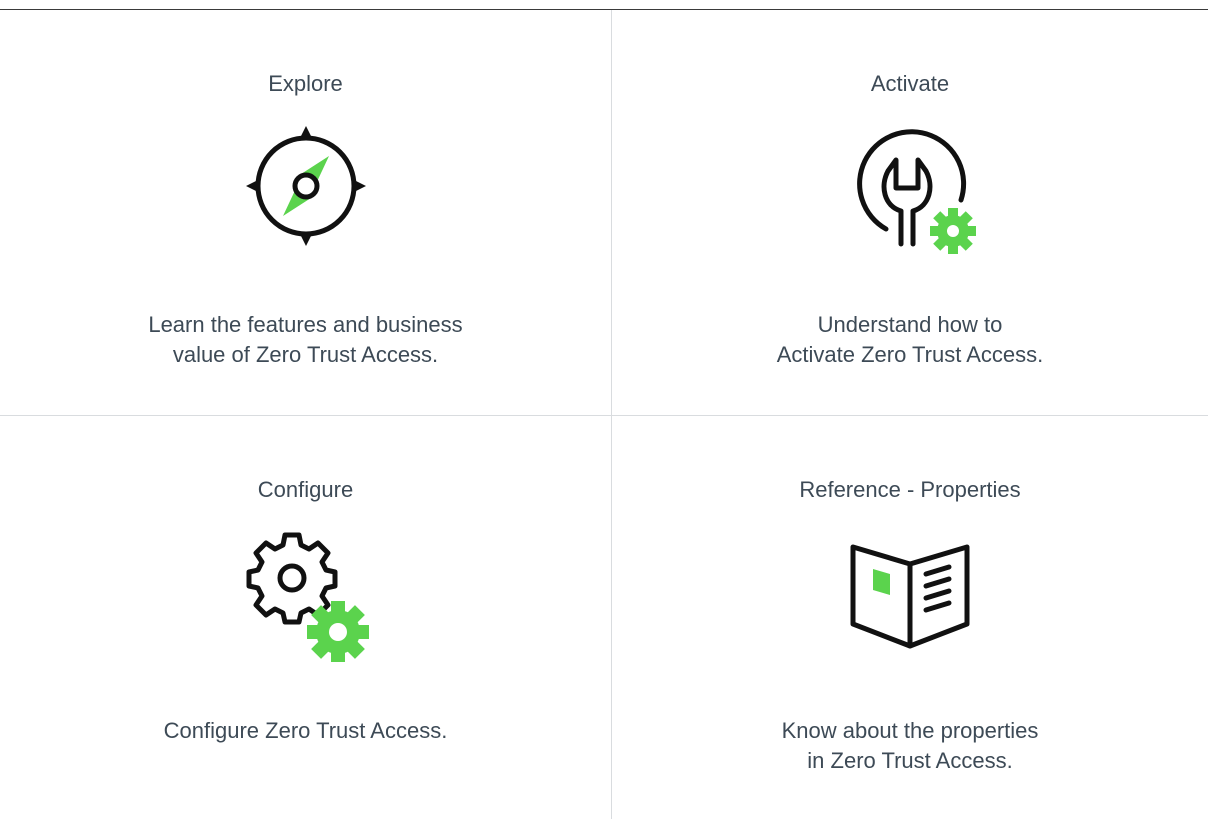  What do you see at coordinates (306, 592) in the screenshot?
I see `gears-icon` at bounding box center [306, 592].